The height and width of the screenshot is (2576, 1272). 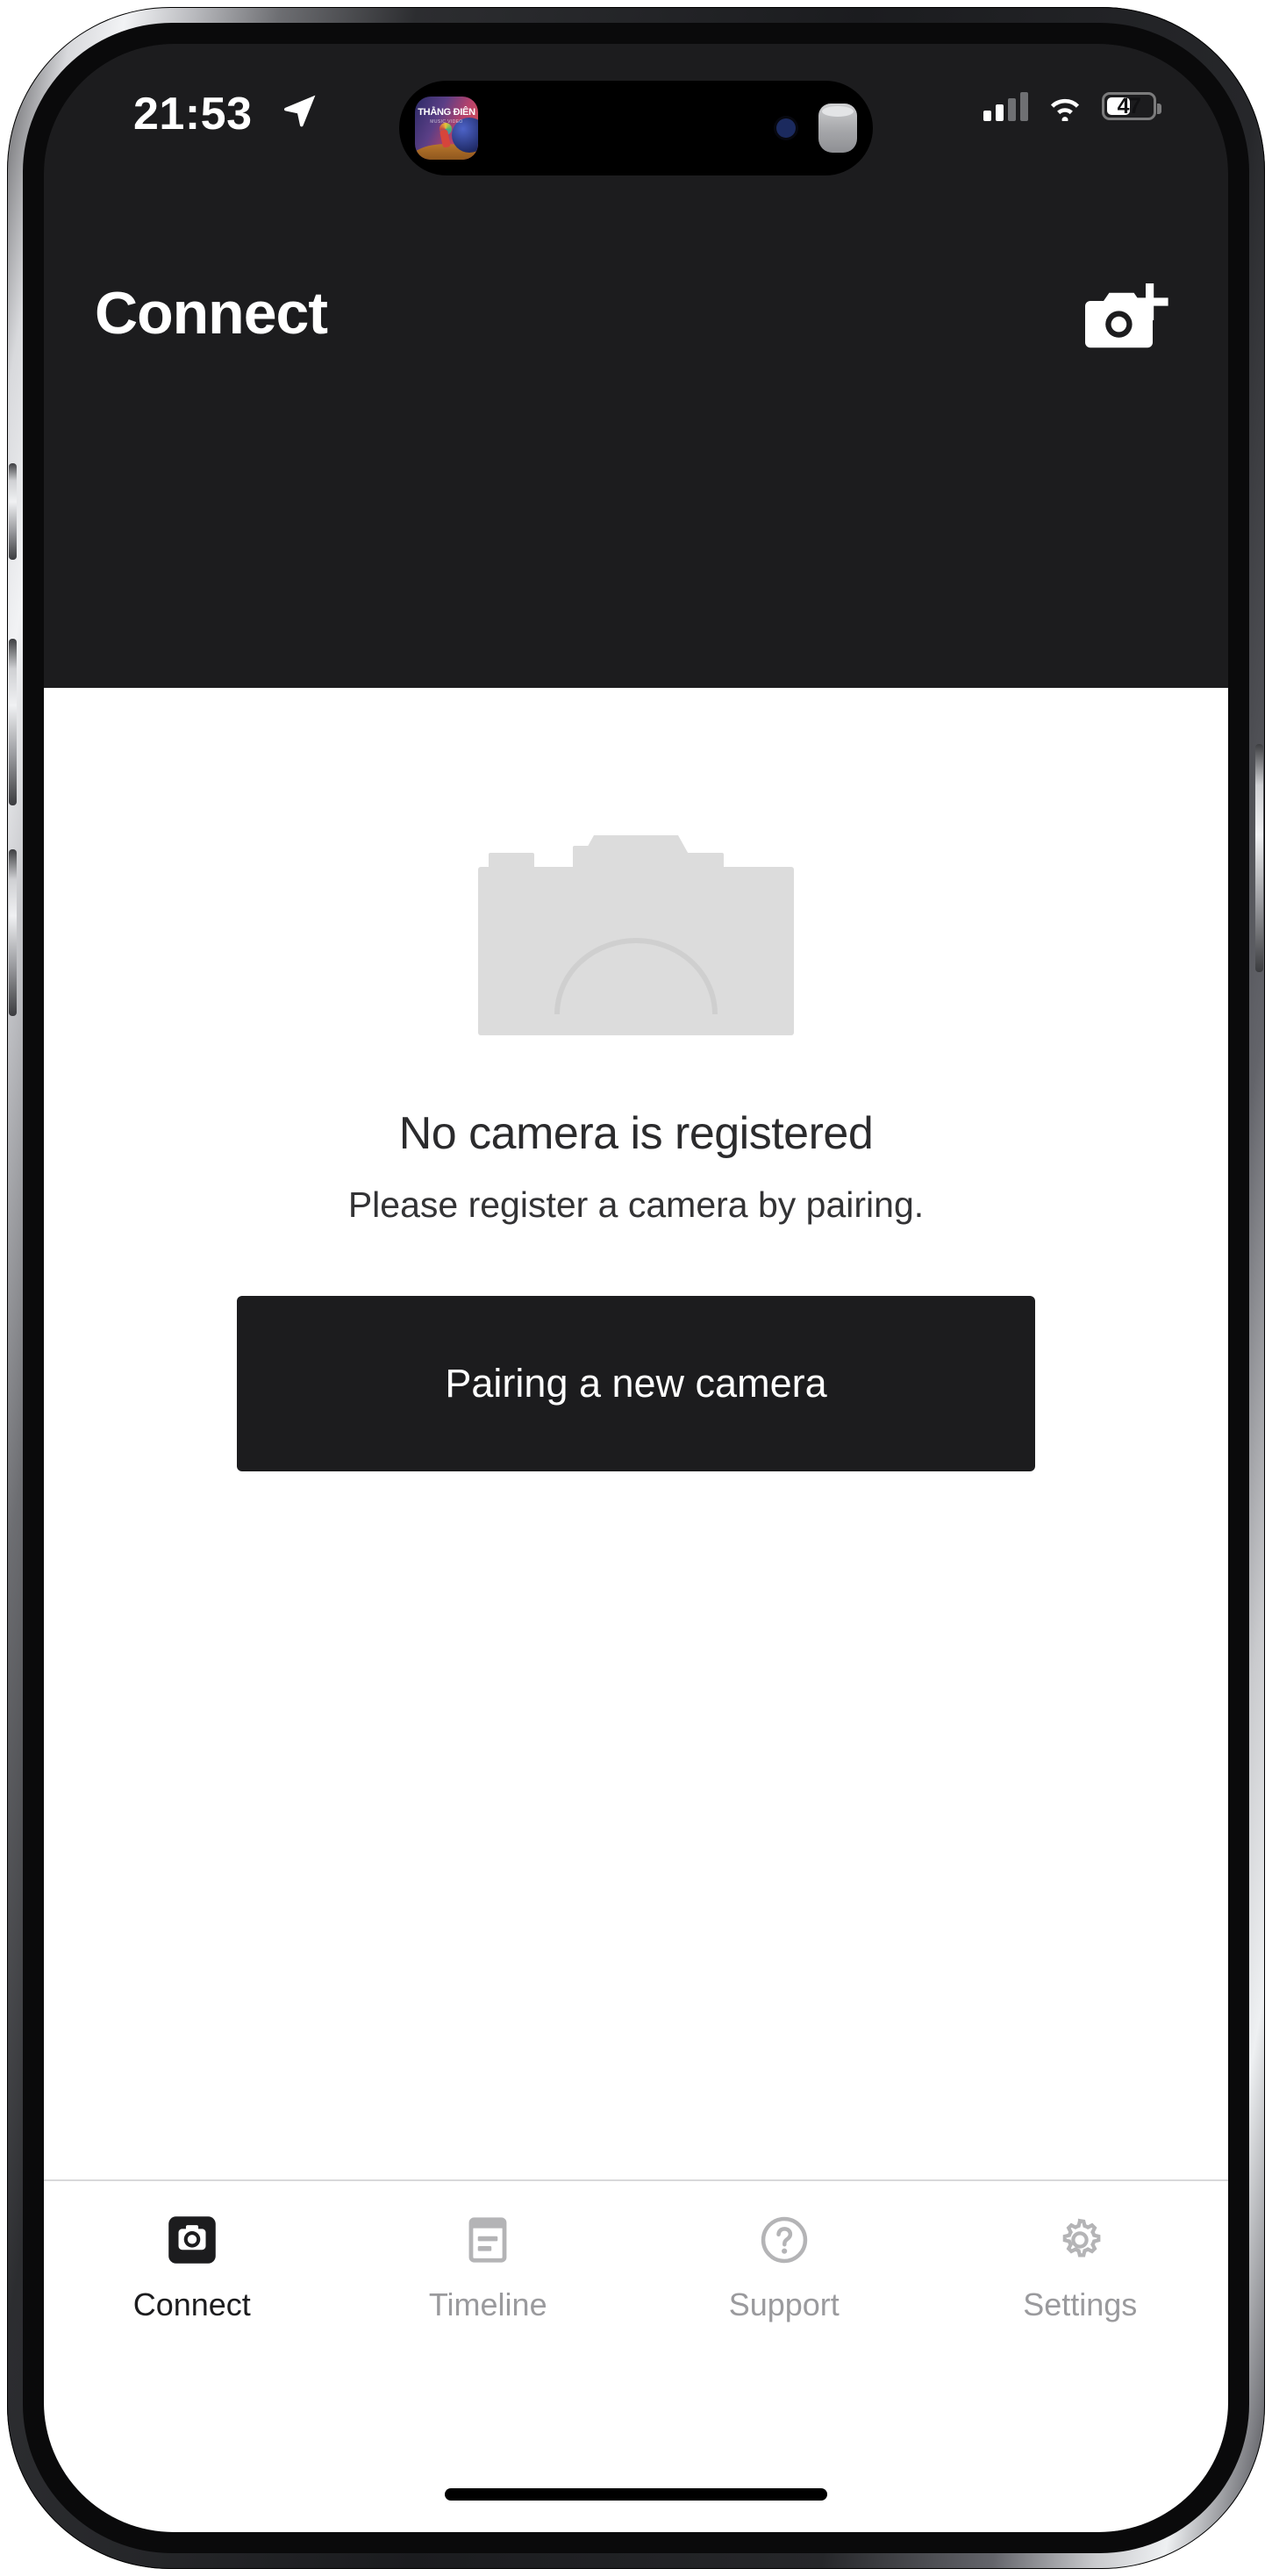 I want to click on add-camera-icon, so click(x=1125, y=318).